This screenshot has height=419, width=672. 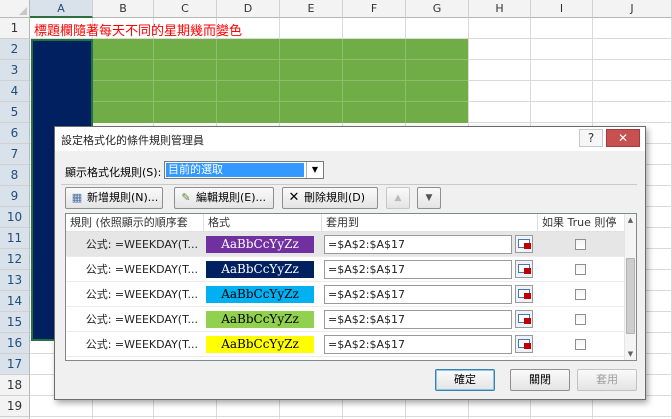 What do you see at coordinates (437, 9) in the screenshot?
I see `column-header-g: G` at bounding box center [437, 9].